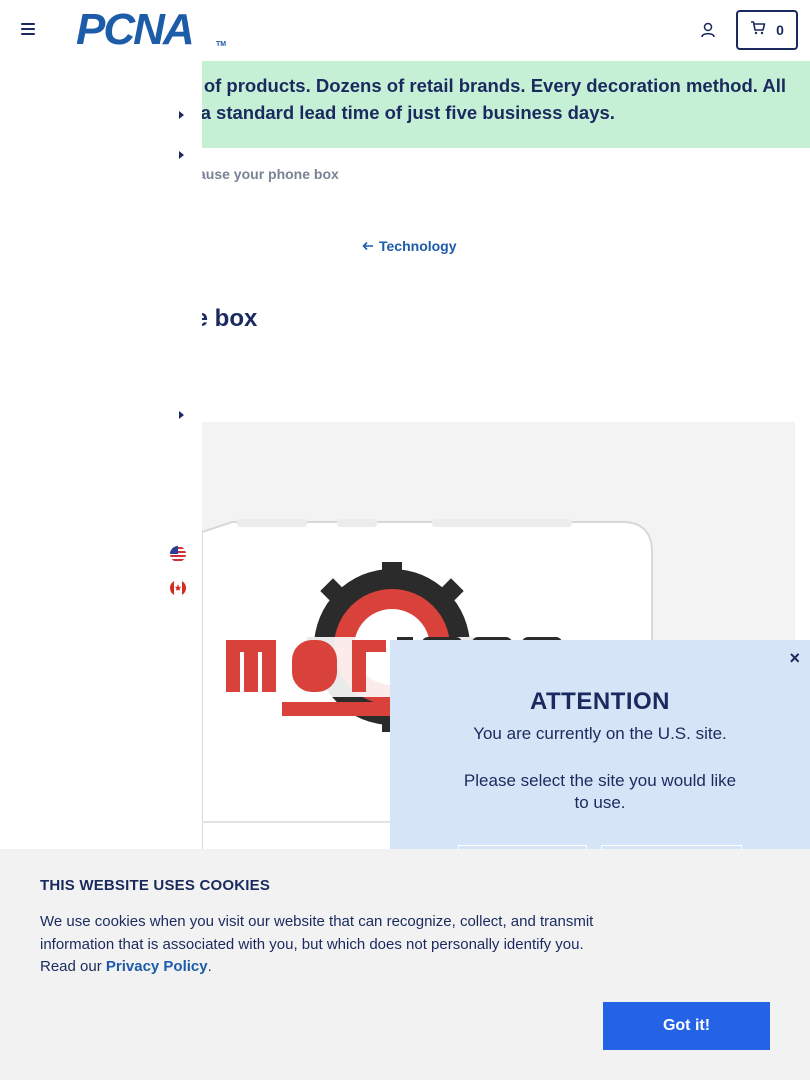 This screenshot has height=1080, width=810. What do you see at coordinates (767, 30) in the screenshot?
I see `cart-button: 0` at bounding box center [767, 30].